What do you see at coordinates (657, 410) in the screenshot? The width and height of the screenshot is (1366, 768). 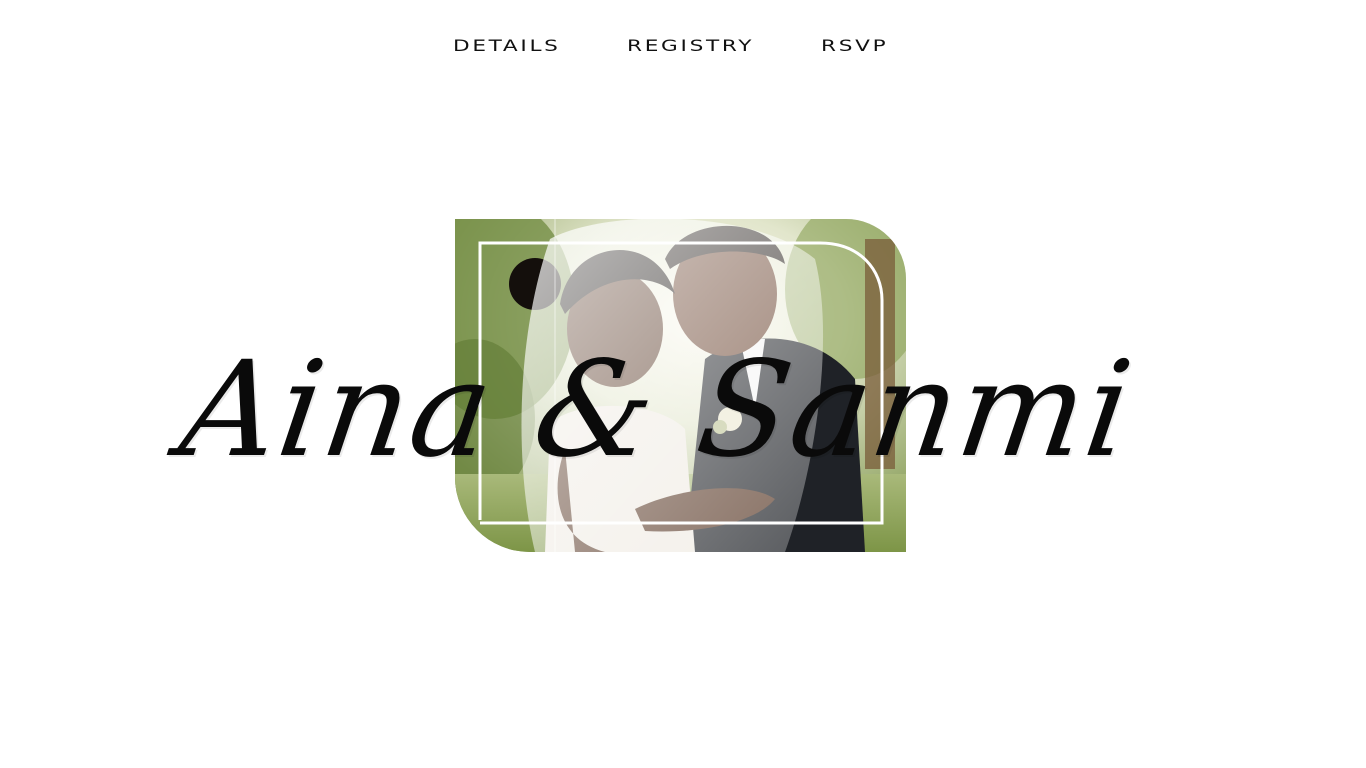 I see `couple-names-text: Aina & Sanmi` at bounding box center [657, 410].